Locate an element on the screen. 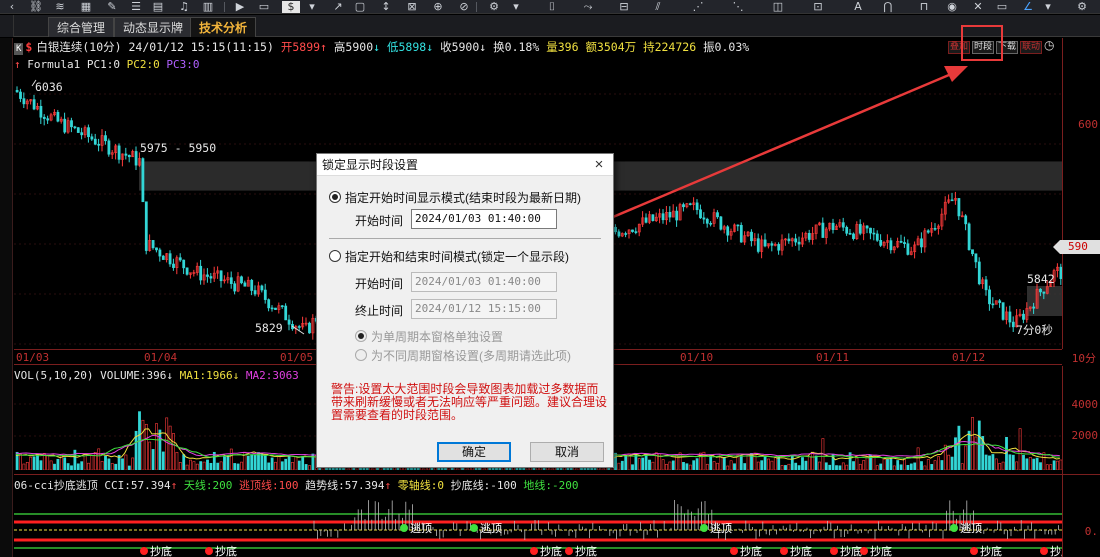 This screenshot has width=1100, height=557. volume-indicator-name: VOL(5,10,20) is located at coordinates (54, 375).